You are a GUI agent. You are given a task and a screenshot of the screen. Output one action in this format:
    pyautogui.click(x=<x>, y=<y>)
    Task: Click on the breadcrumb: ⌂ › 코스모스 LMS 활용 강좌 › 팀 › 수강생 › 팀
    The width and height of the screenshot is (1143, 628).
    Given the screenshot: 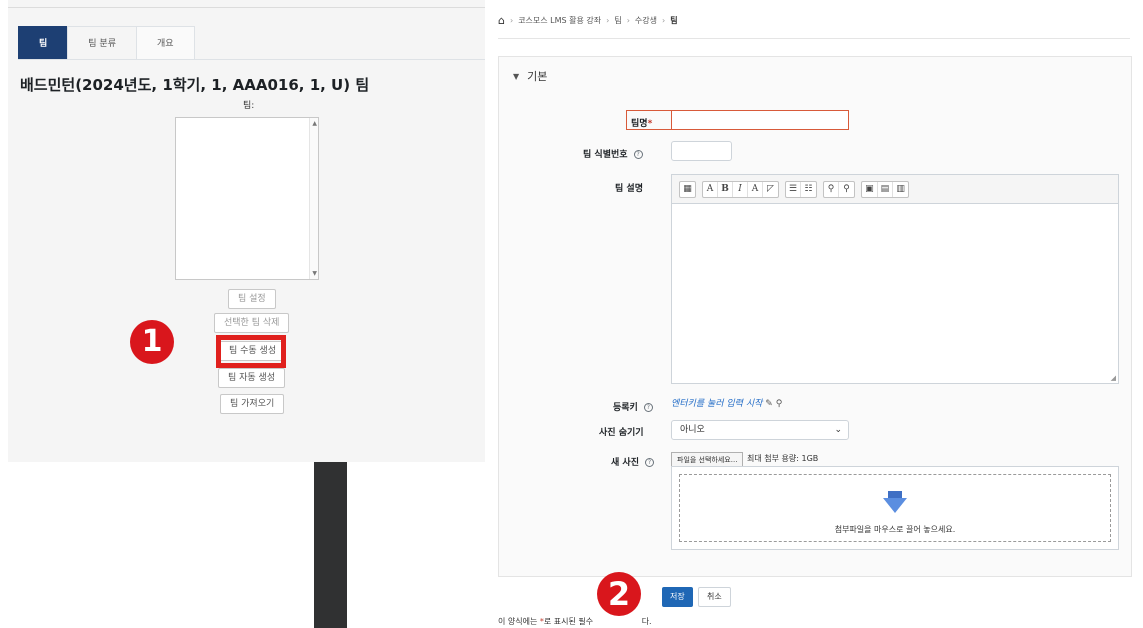 What is the action you would take?
    pyautogui.click(x=588, y=20)
    